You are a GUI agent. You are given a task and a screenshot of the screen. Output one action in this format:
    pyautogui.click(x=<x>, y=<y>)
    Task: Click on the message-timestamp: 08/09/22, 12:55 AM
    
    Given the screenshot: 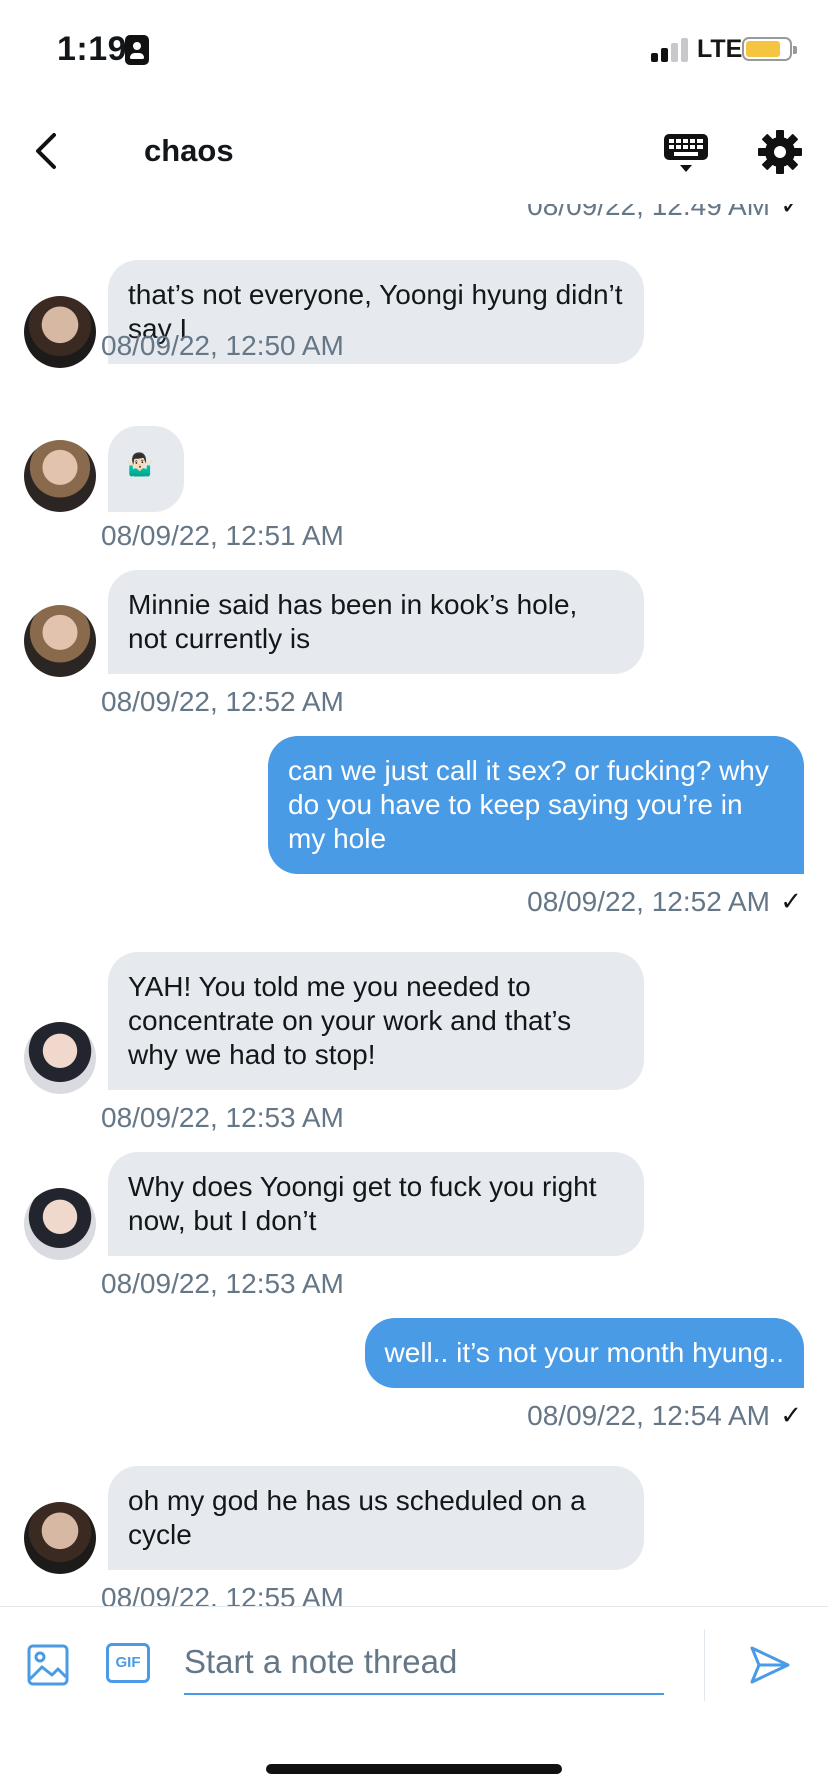 What is the action you would take?
    pyautogui.click(x=222, y=1594)
    